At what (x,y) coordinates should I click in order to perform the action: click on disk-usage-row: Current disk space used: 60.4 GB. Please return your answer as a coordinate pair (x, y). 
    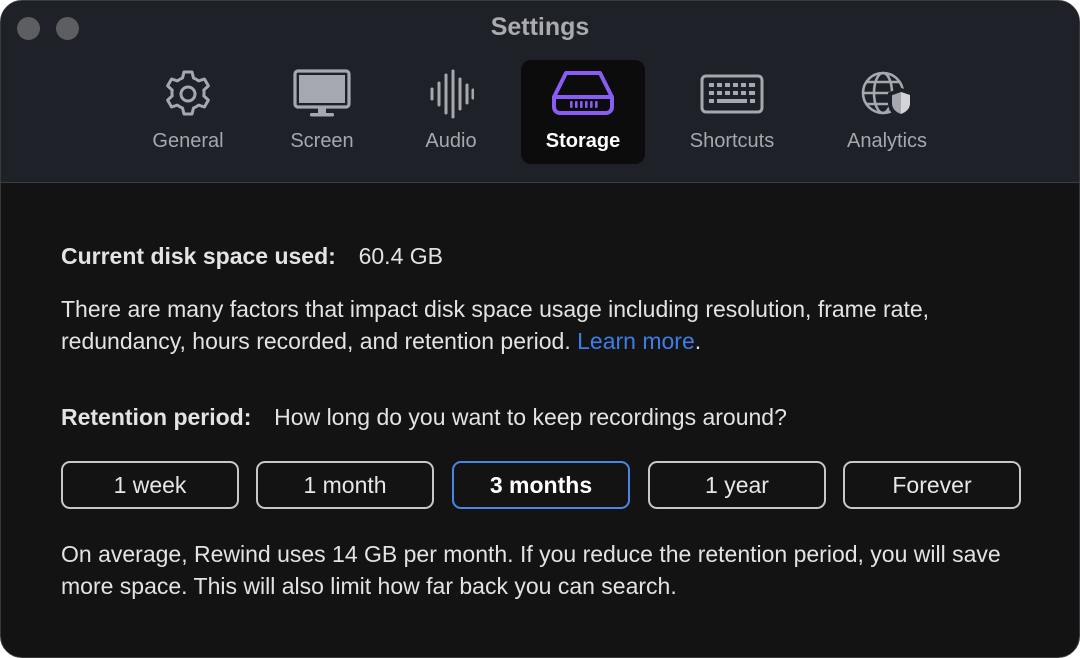
    Looking at the image, I should click on (252, 256).